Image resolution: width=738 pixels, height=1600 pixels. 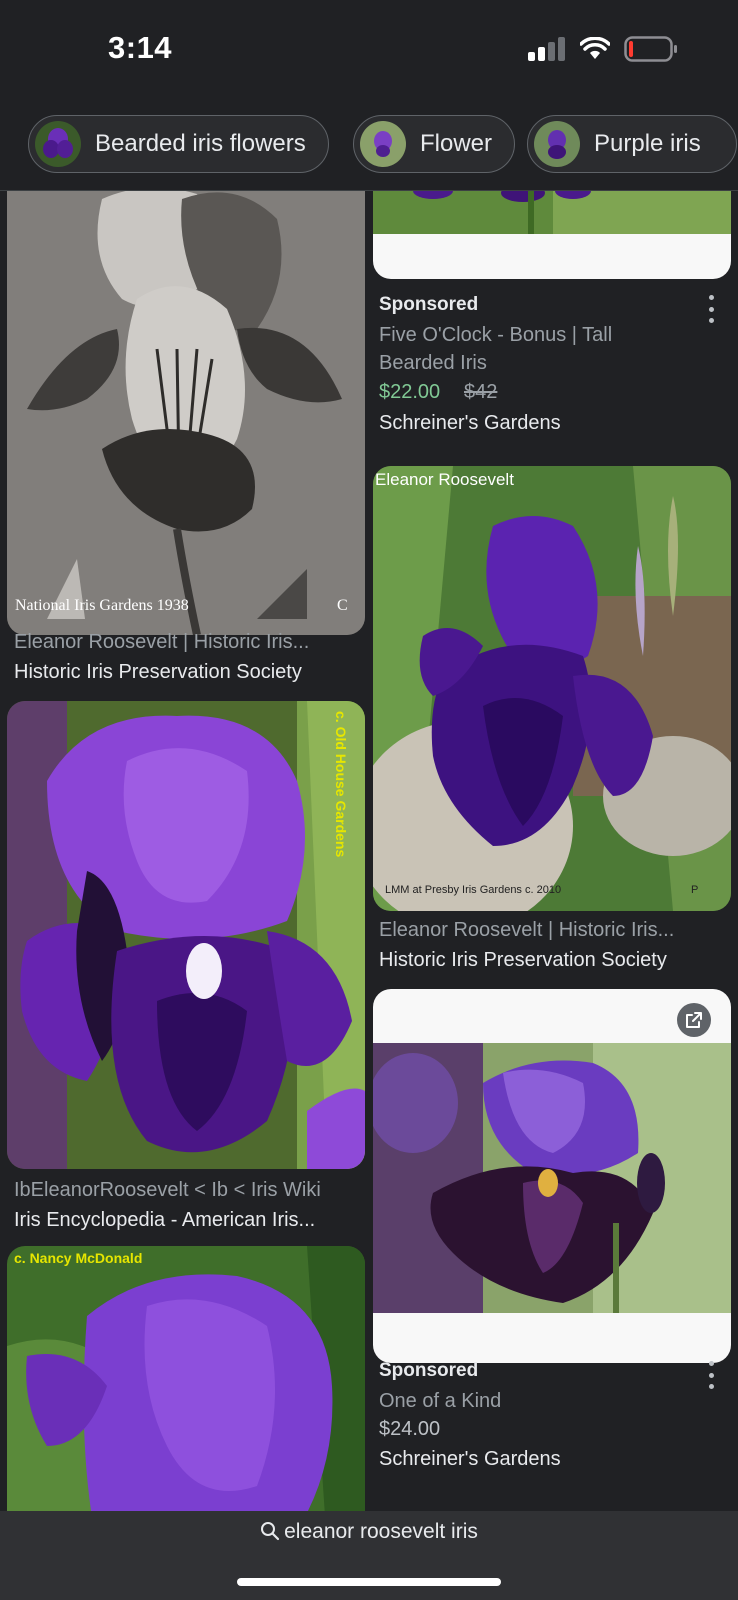 I want to click on iris-photo-purple, so click(x=186, y=935).